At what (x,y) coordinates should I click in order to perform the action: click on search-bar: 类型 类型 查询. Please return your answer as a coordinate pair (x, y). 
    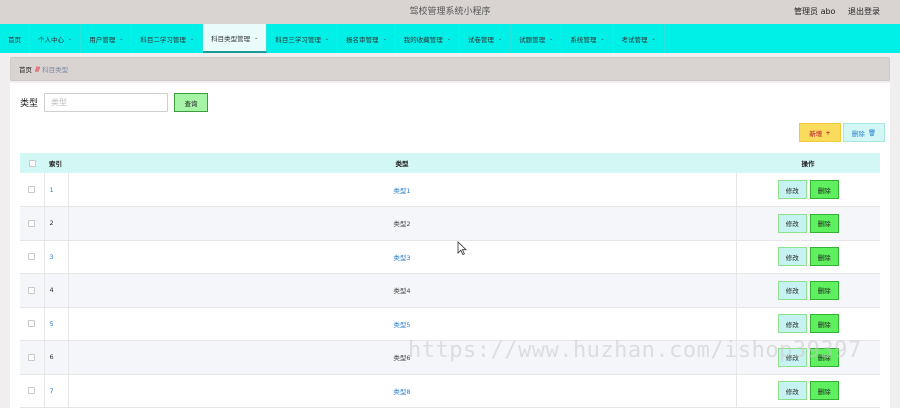
    Looking at the image, I should click on (114, 102).